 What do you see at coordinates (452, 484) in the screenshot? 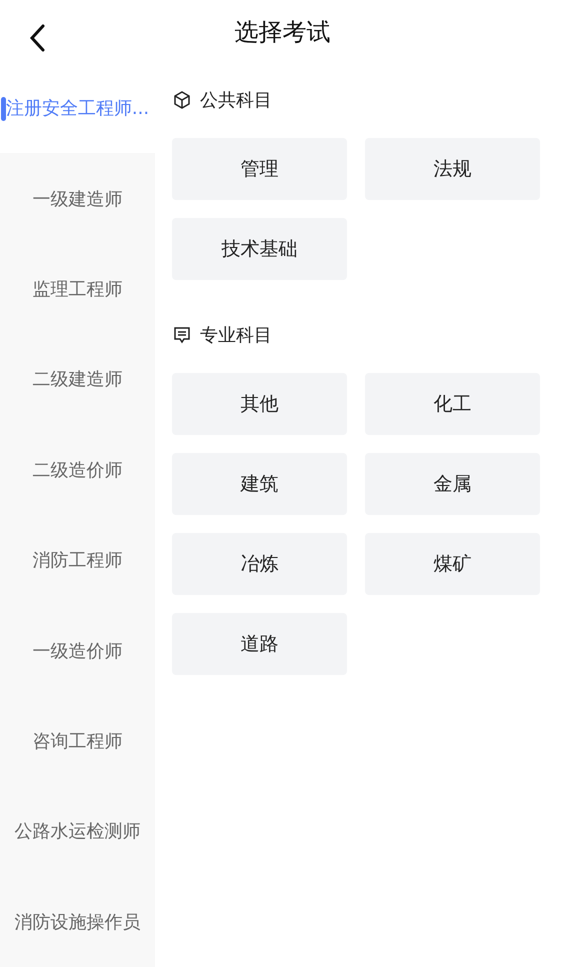
I see `subject-button: 金属` at bounding box center [452, 484].